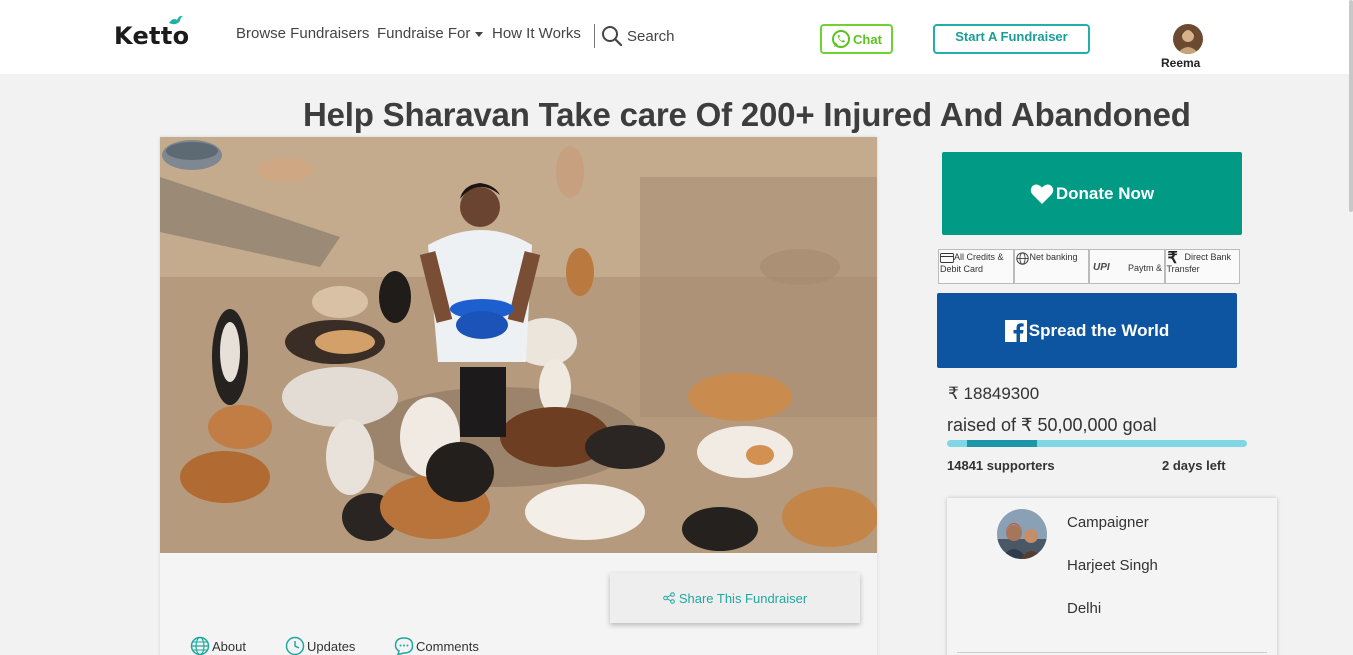  What do you see at coordinates (994, 393) in the screenshot?
I see `raised-amount: ₹ 18849300` at bounding box center [994, 393].